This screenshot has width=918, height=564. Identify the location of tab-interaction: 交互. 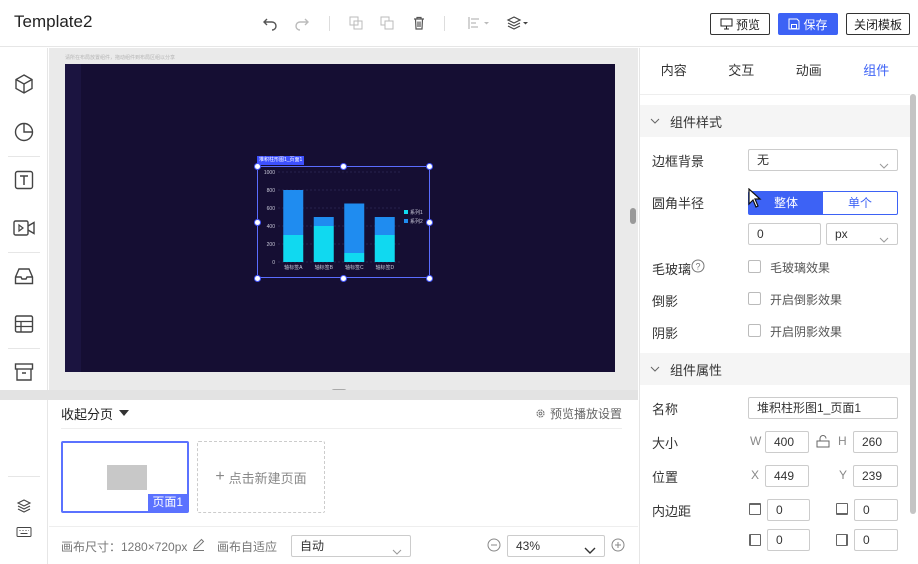
(742, 71).